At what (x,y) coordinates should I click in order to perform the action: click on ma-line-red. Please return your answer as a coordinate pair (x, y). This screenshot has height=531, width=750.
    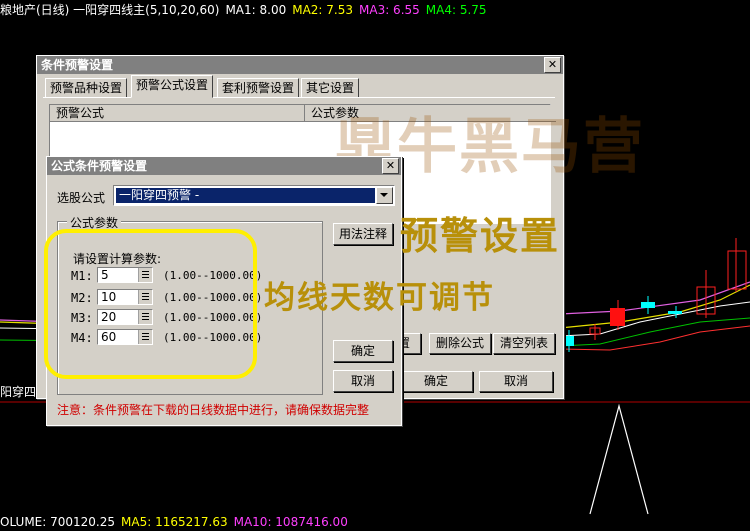
    Looking at the image, I should click on (654, 338).